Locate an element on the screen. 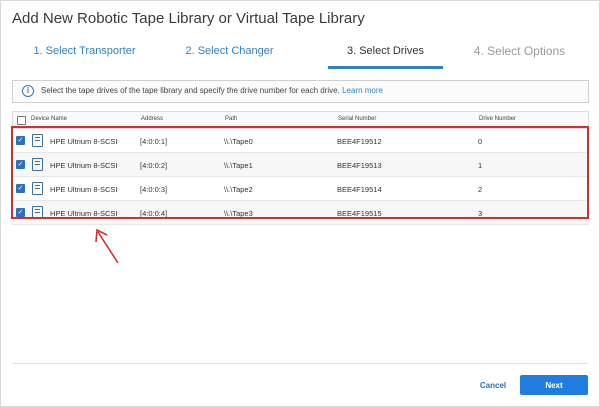 The height and width of the screenshot is (407, 600). tab-select-transporter: 1. Select Transporter is located at coordinates (84, 53).